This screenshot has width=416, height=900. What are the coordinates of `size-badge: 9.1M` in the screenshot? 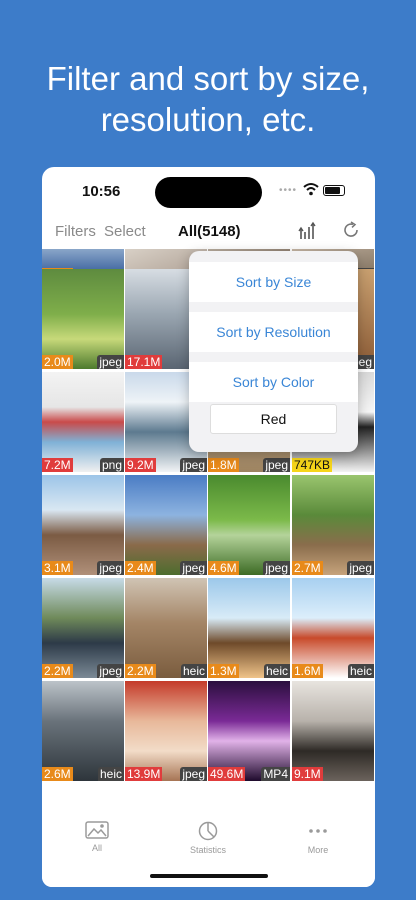 It's located at (307, 774).